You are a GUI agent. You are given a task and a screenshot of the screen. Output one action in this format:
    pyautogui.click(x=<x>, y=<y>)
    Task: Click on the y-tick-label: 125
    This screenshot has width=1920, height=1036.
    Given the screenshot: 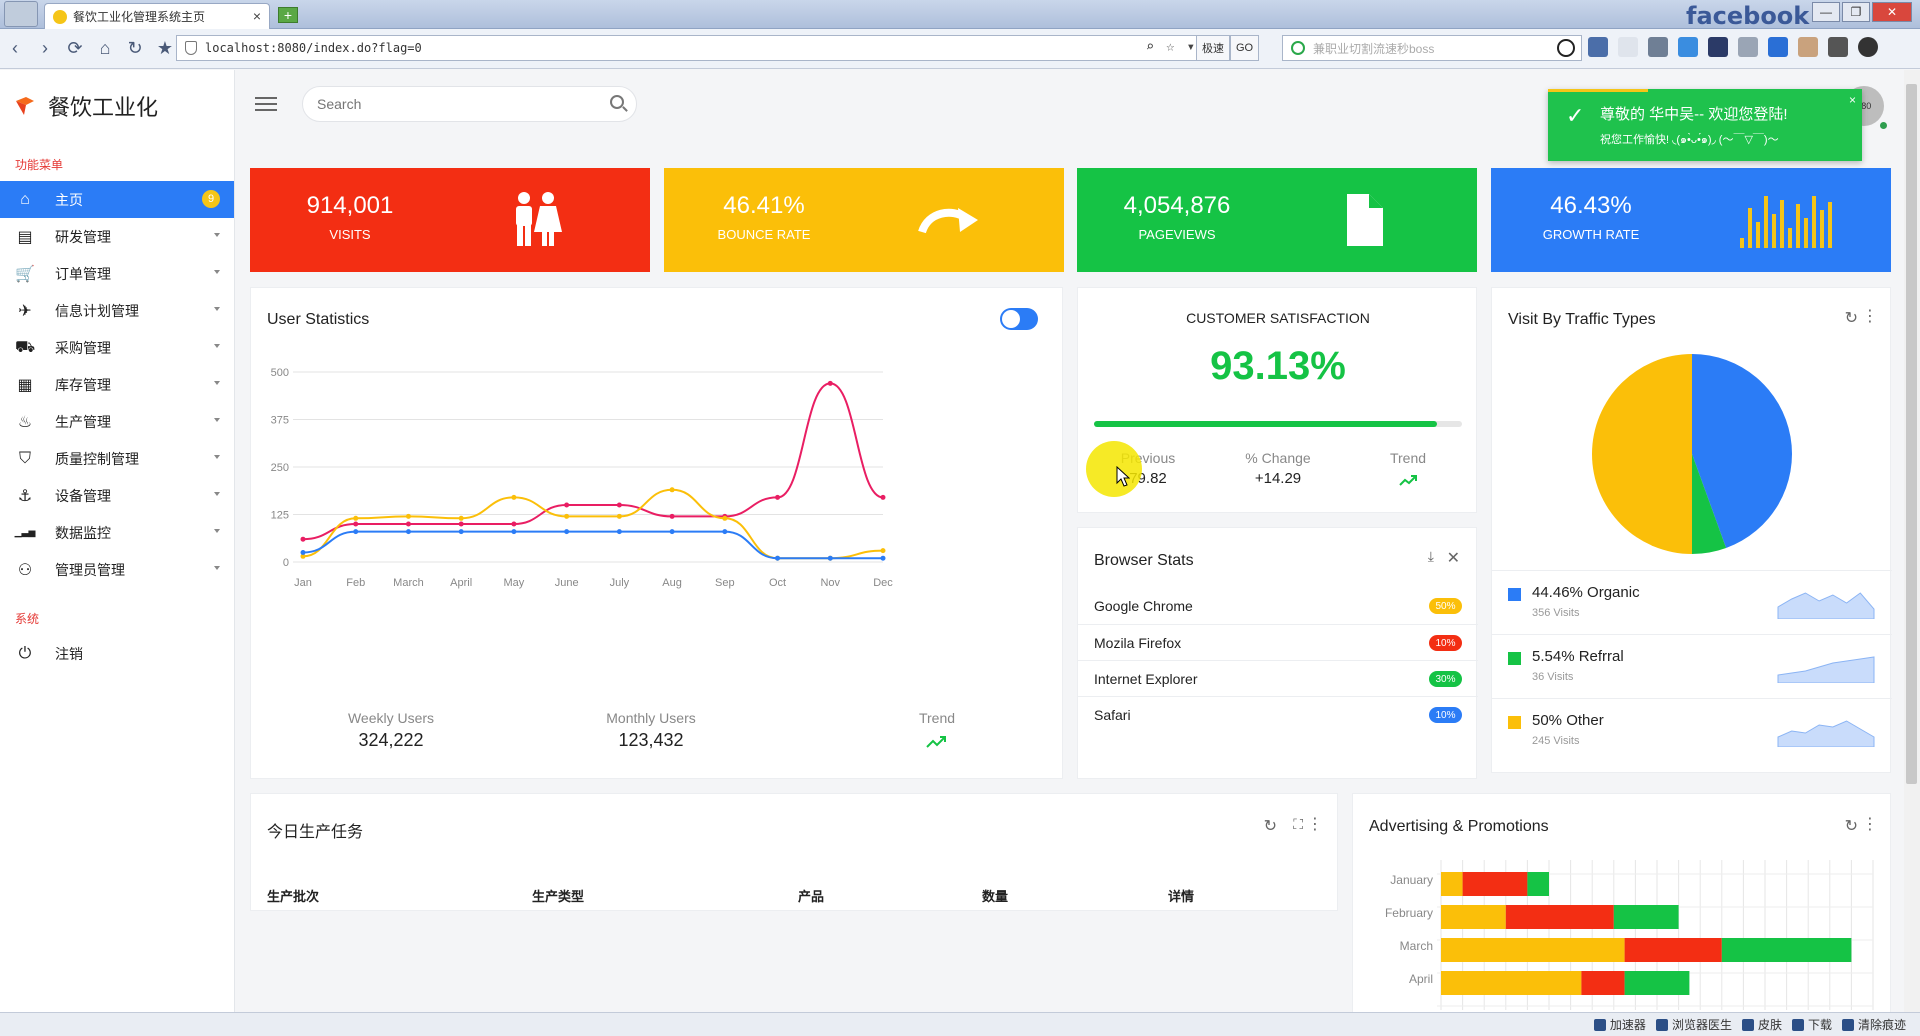 What is the action you would take?
    pyautogui.click(x=280, y=516)
    